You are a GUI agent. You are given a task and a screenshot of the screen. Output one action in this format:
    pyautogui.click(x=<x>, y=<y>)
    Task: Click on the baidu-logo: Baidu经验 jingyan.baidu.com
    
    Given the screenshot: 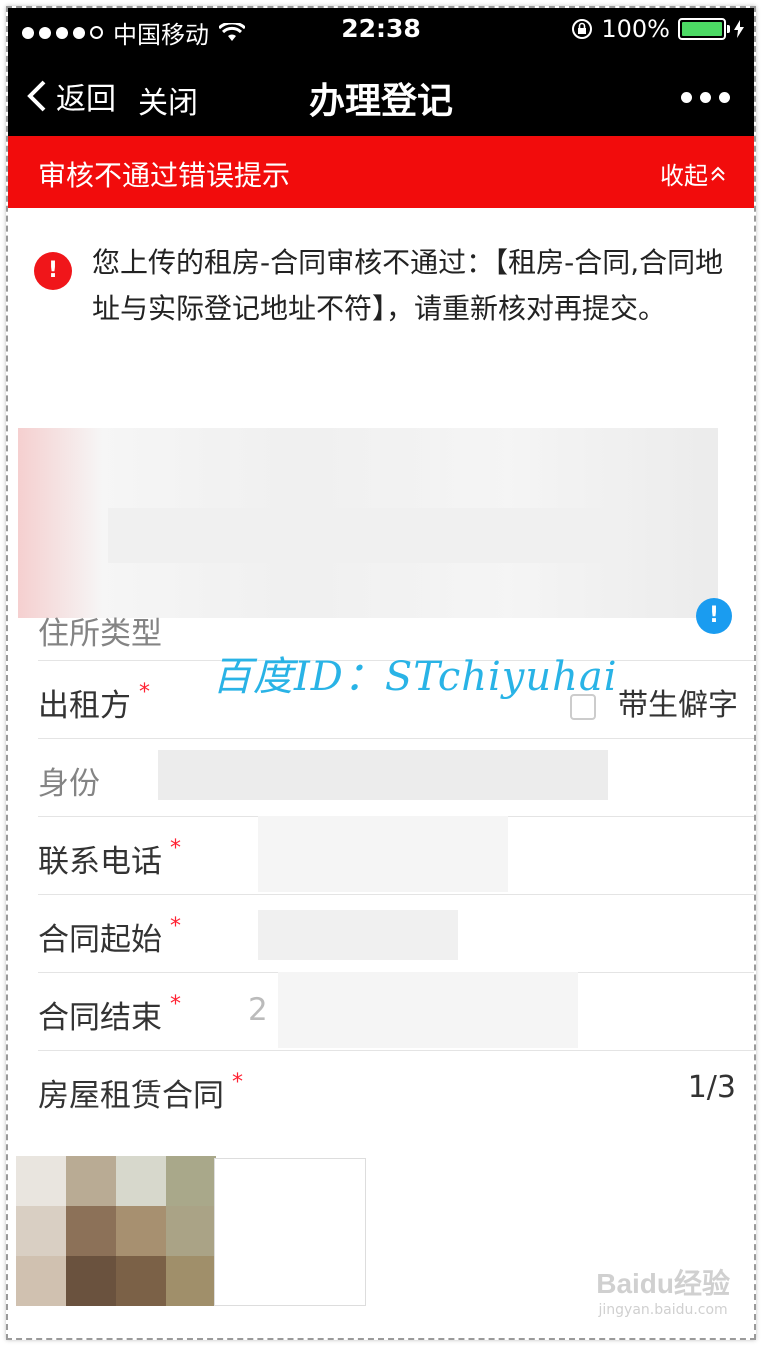 What is the action you would take?
    pyautogui.click(x=663, y=1290)
    